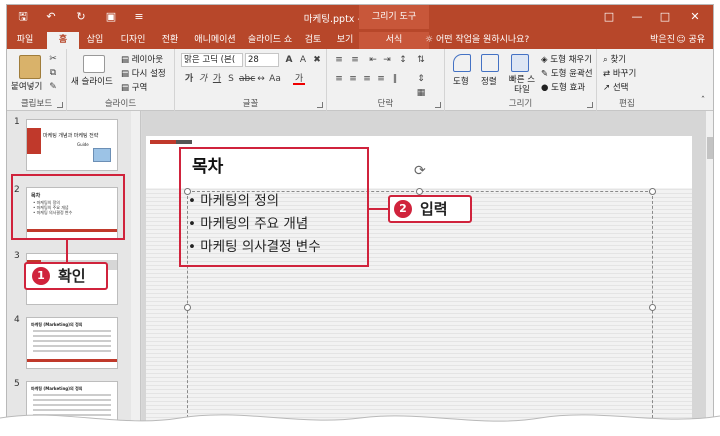 Image resolution: width=720 pixels, height=436 pixels. Describe the element at coordinates (303, 60) in the screenshot. I see `shrink-font-icon: A` at that location.